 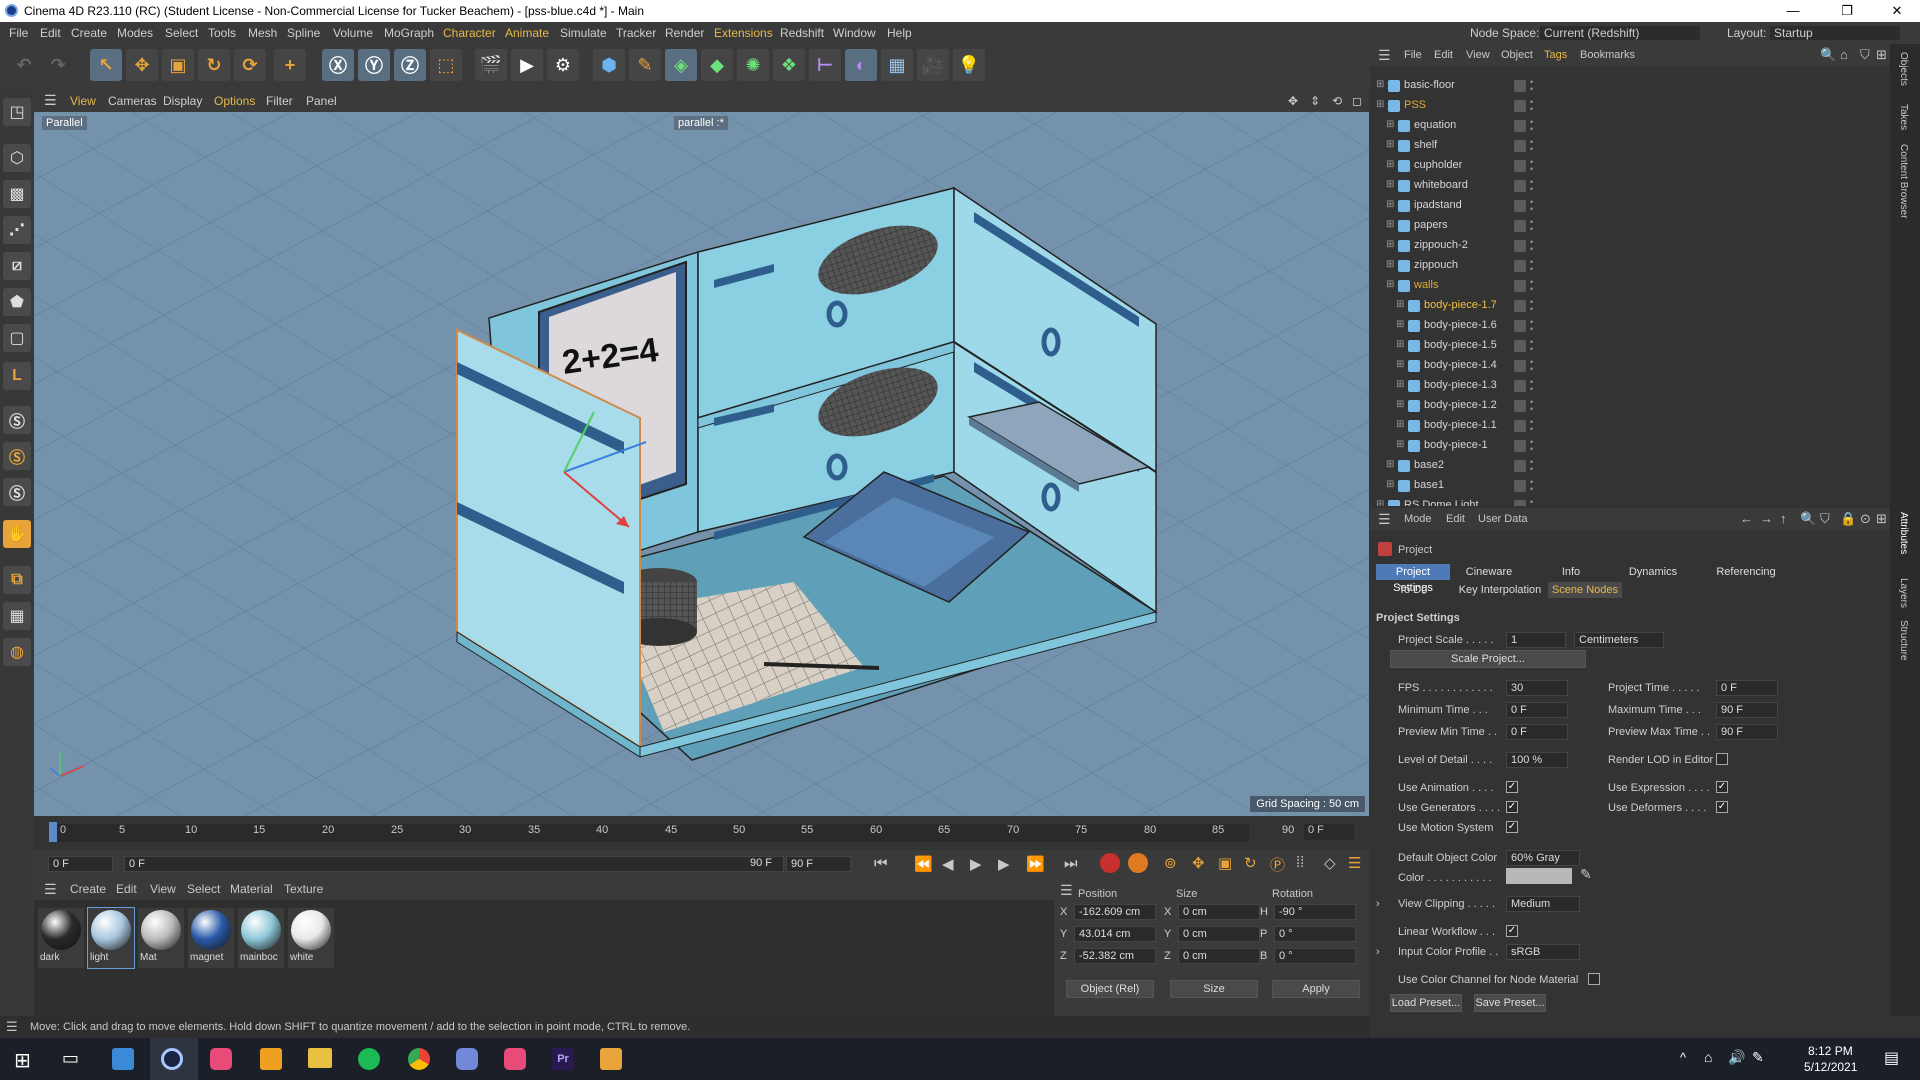 What do you see at coordinates (1630, 406) in the screenshot?
I see `object-row: ⊞ body-piece-1.2 • •` at bounding box center [1630, 406].